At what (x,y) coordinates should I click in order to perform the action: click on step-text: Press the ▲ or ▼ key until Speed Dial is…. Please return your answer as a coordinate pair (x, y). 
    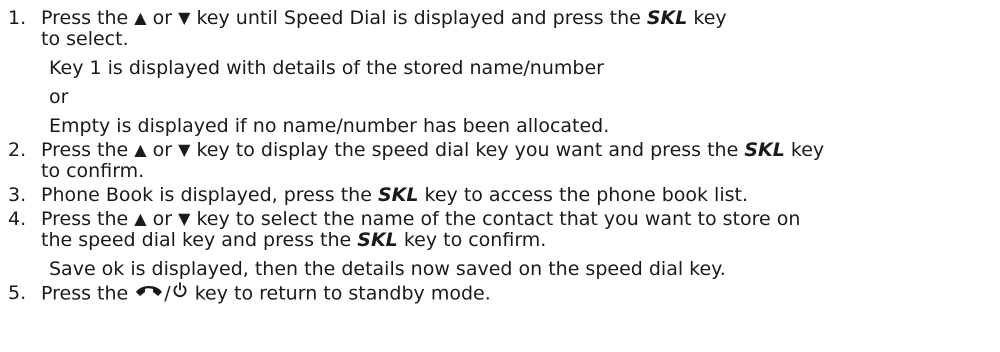
    Looking at the image, I should click on (384, 28).